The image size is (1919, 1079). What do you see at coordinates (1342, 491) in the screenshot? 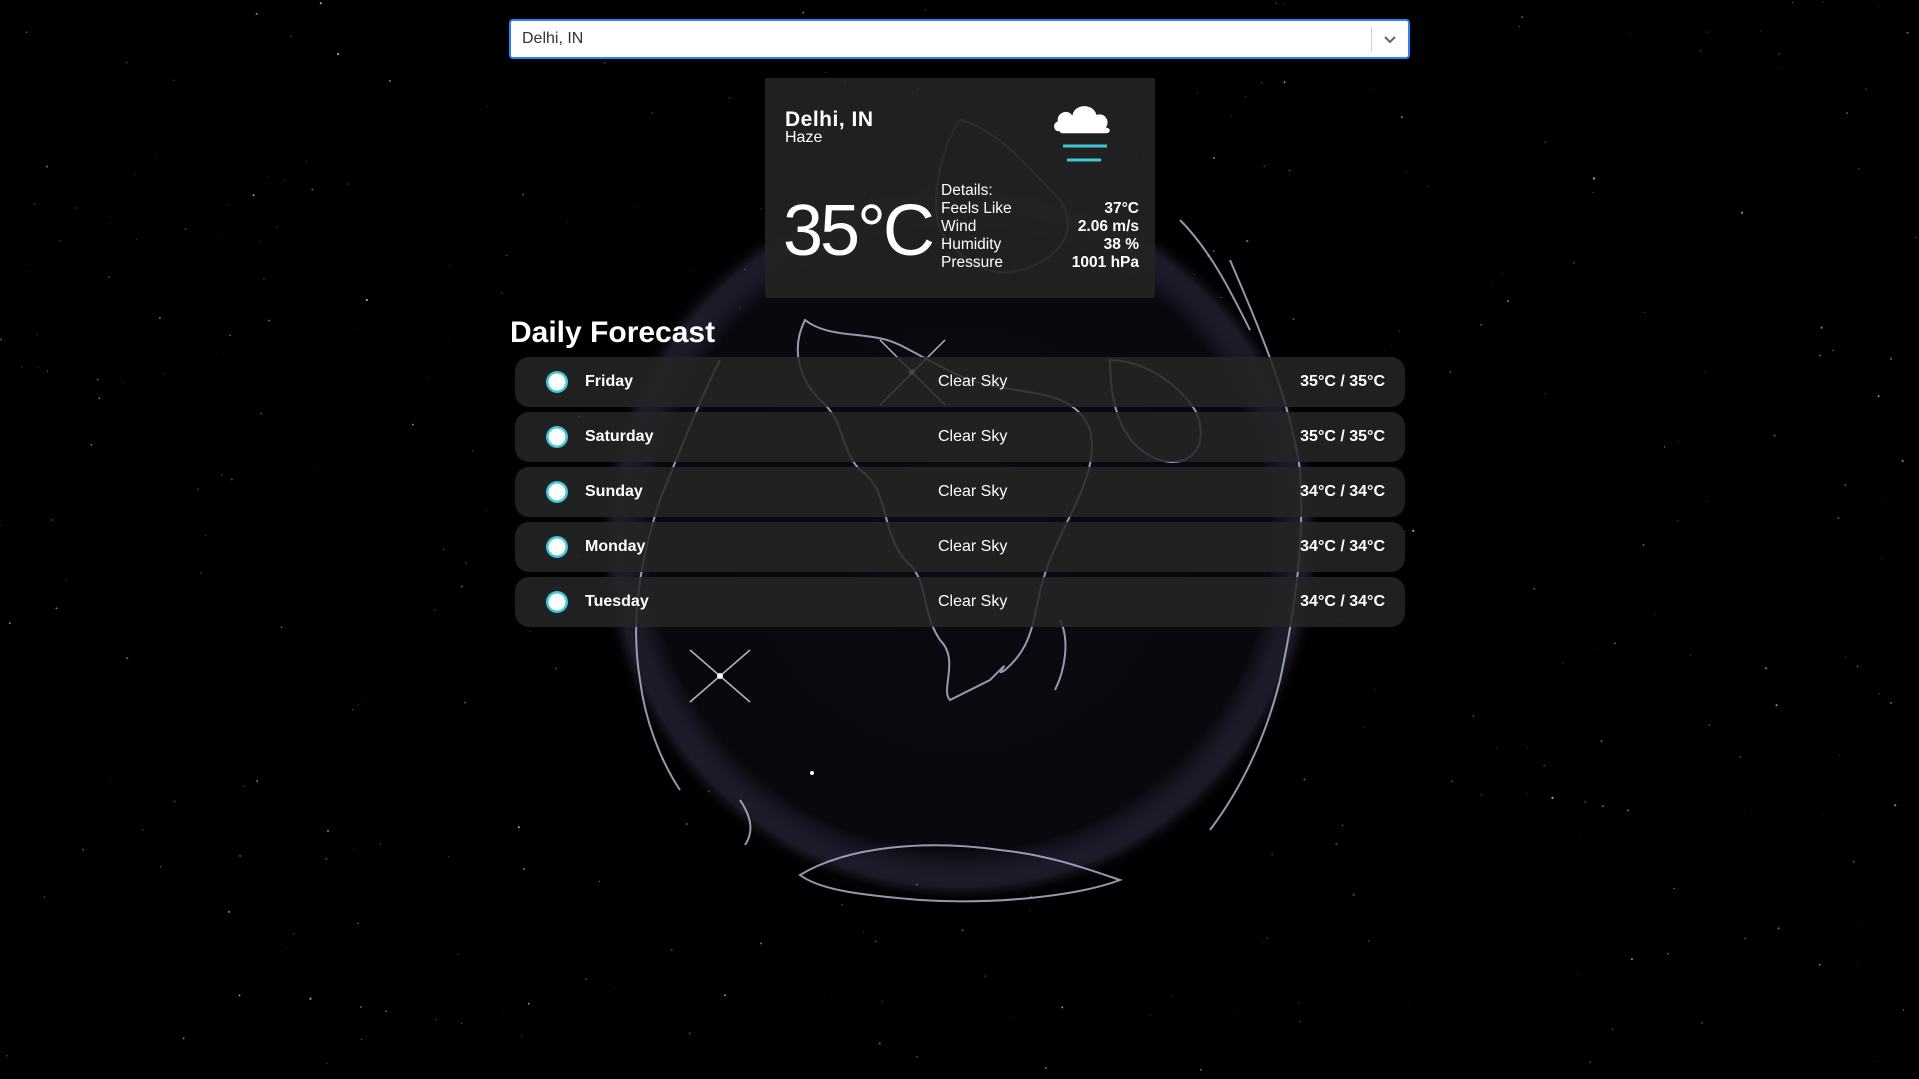
I see `forecast-range: 34°C / 34°C` at bounding box center [1342, 491].